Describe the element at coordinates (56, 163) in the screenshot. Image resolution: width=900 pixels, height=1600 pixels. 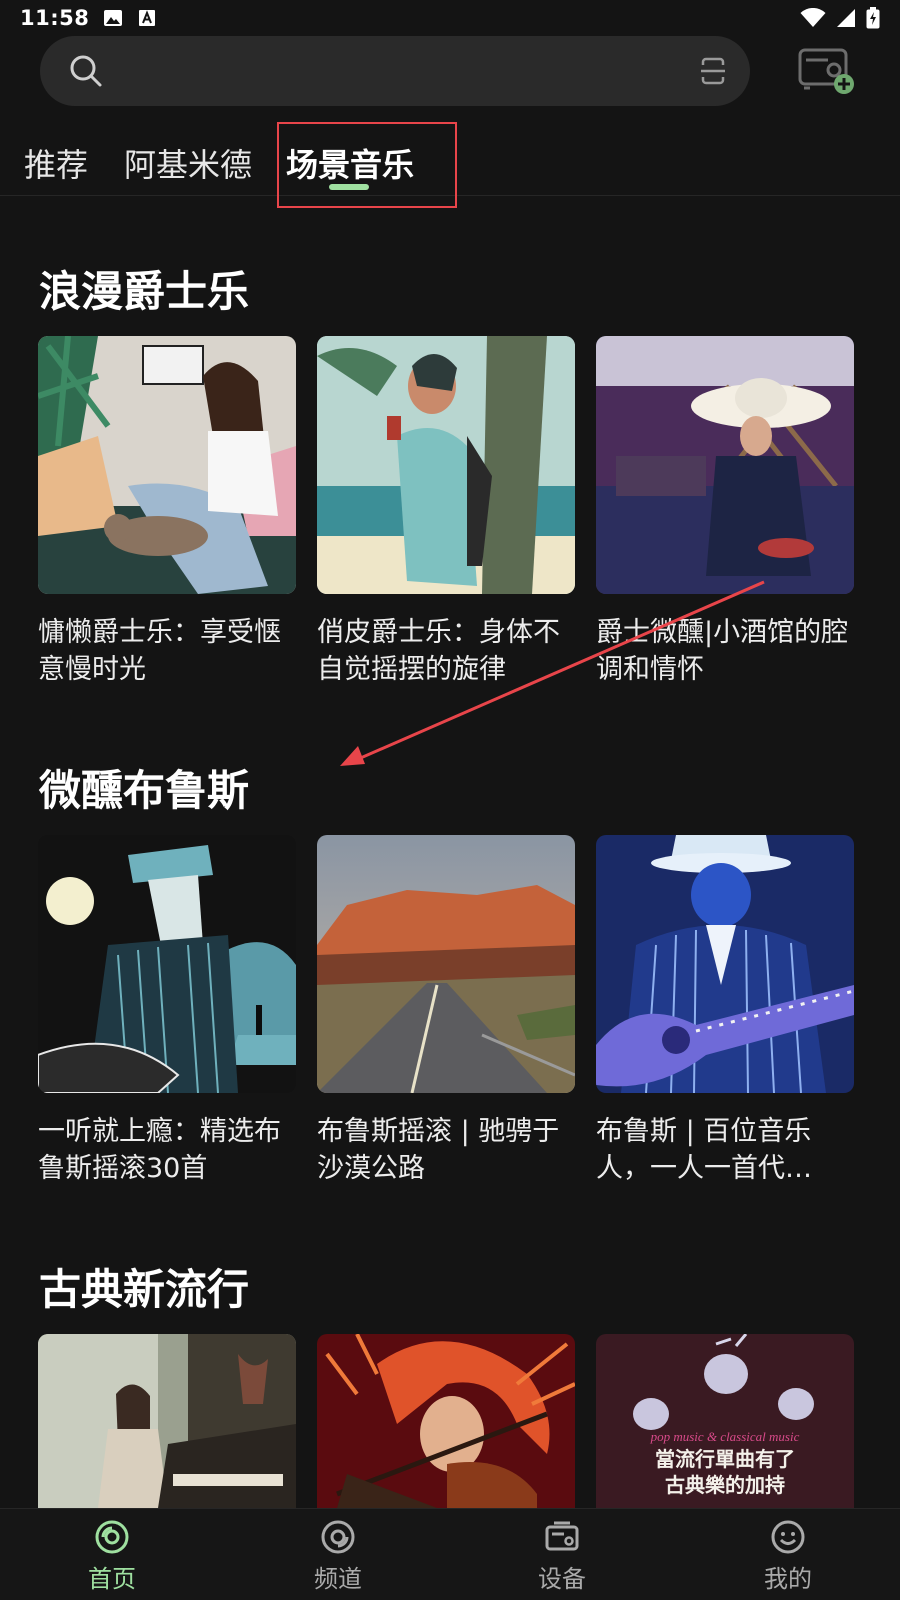
I see `tab-recommend: 推荐` at that location.